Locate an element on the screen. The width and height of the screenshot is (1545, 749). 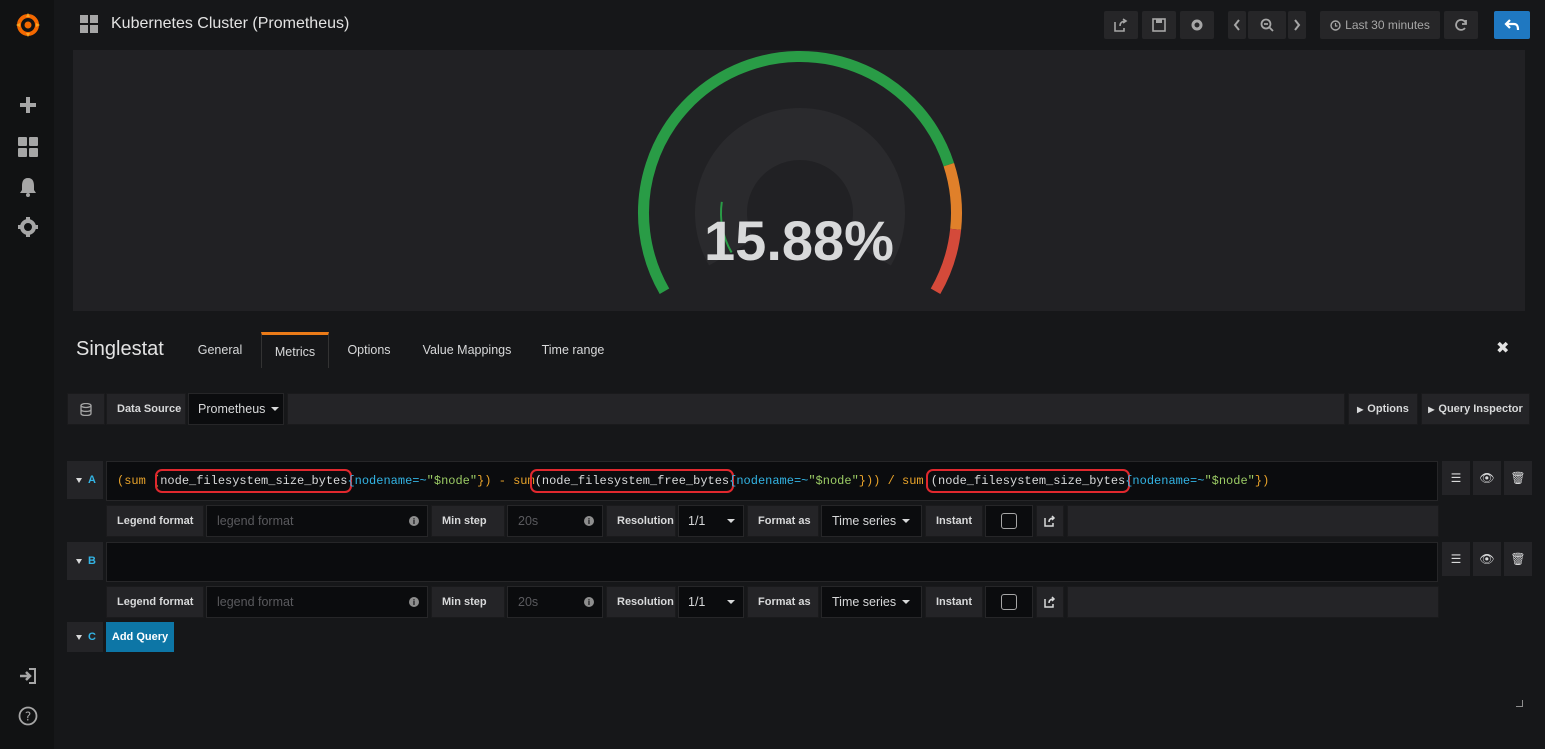
time-forward-button is located at coordinates (1297, 25).